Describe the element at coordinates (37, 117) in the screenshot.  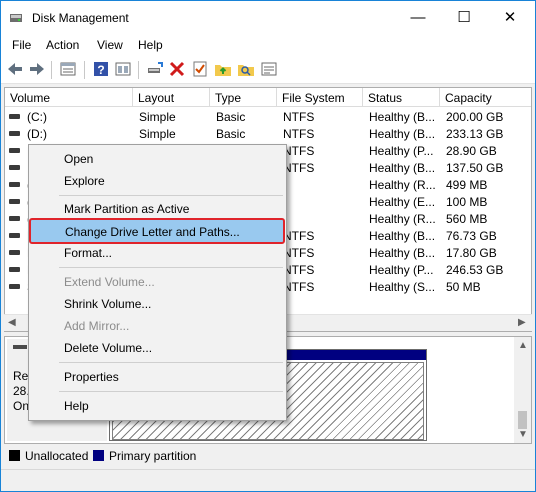
I see `table-cell-volume: (C:)` at that location.